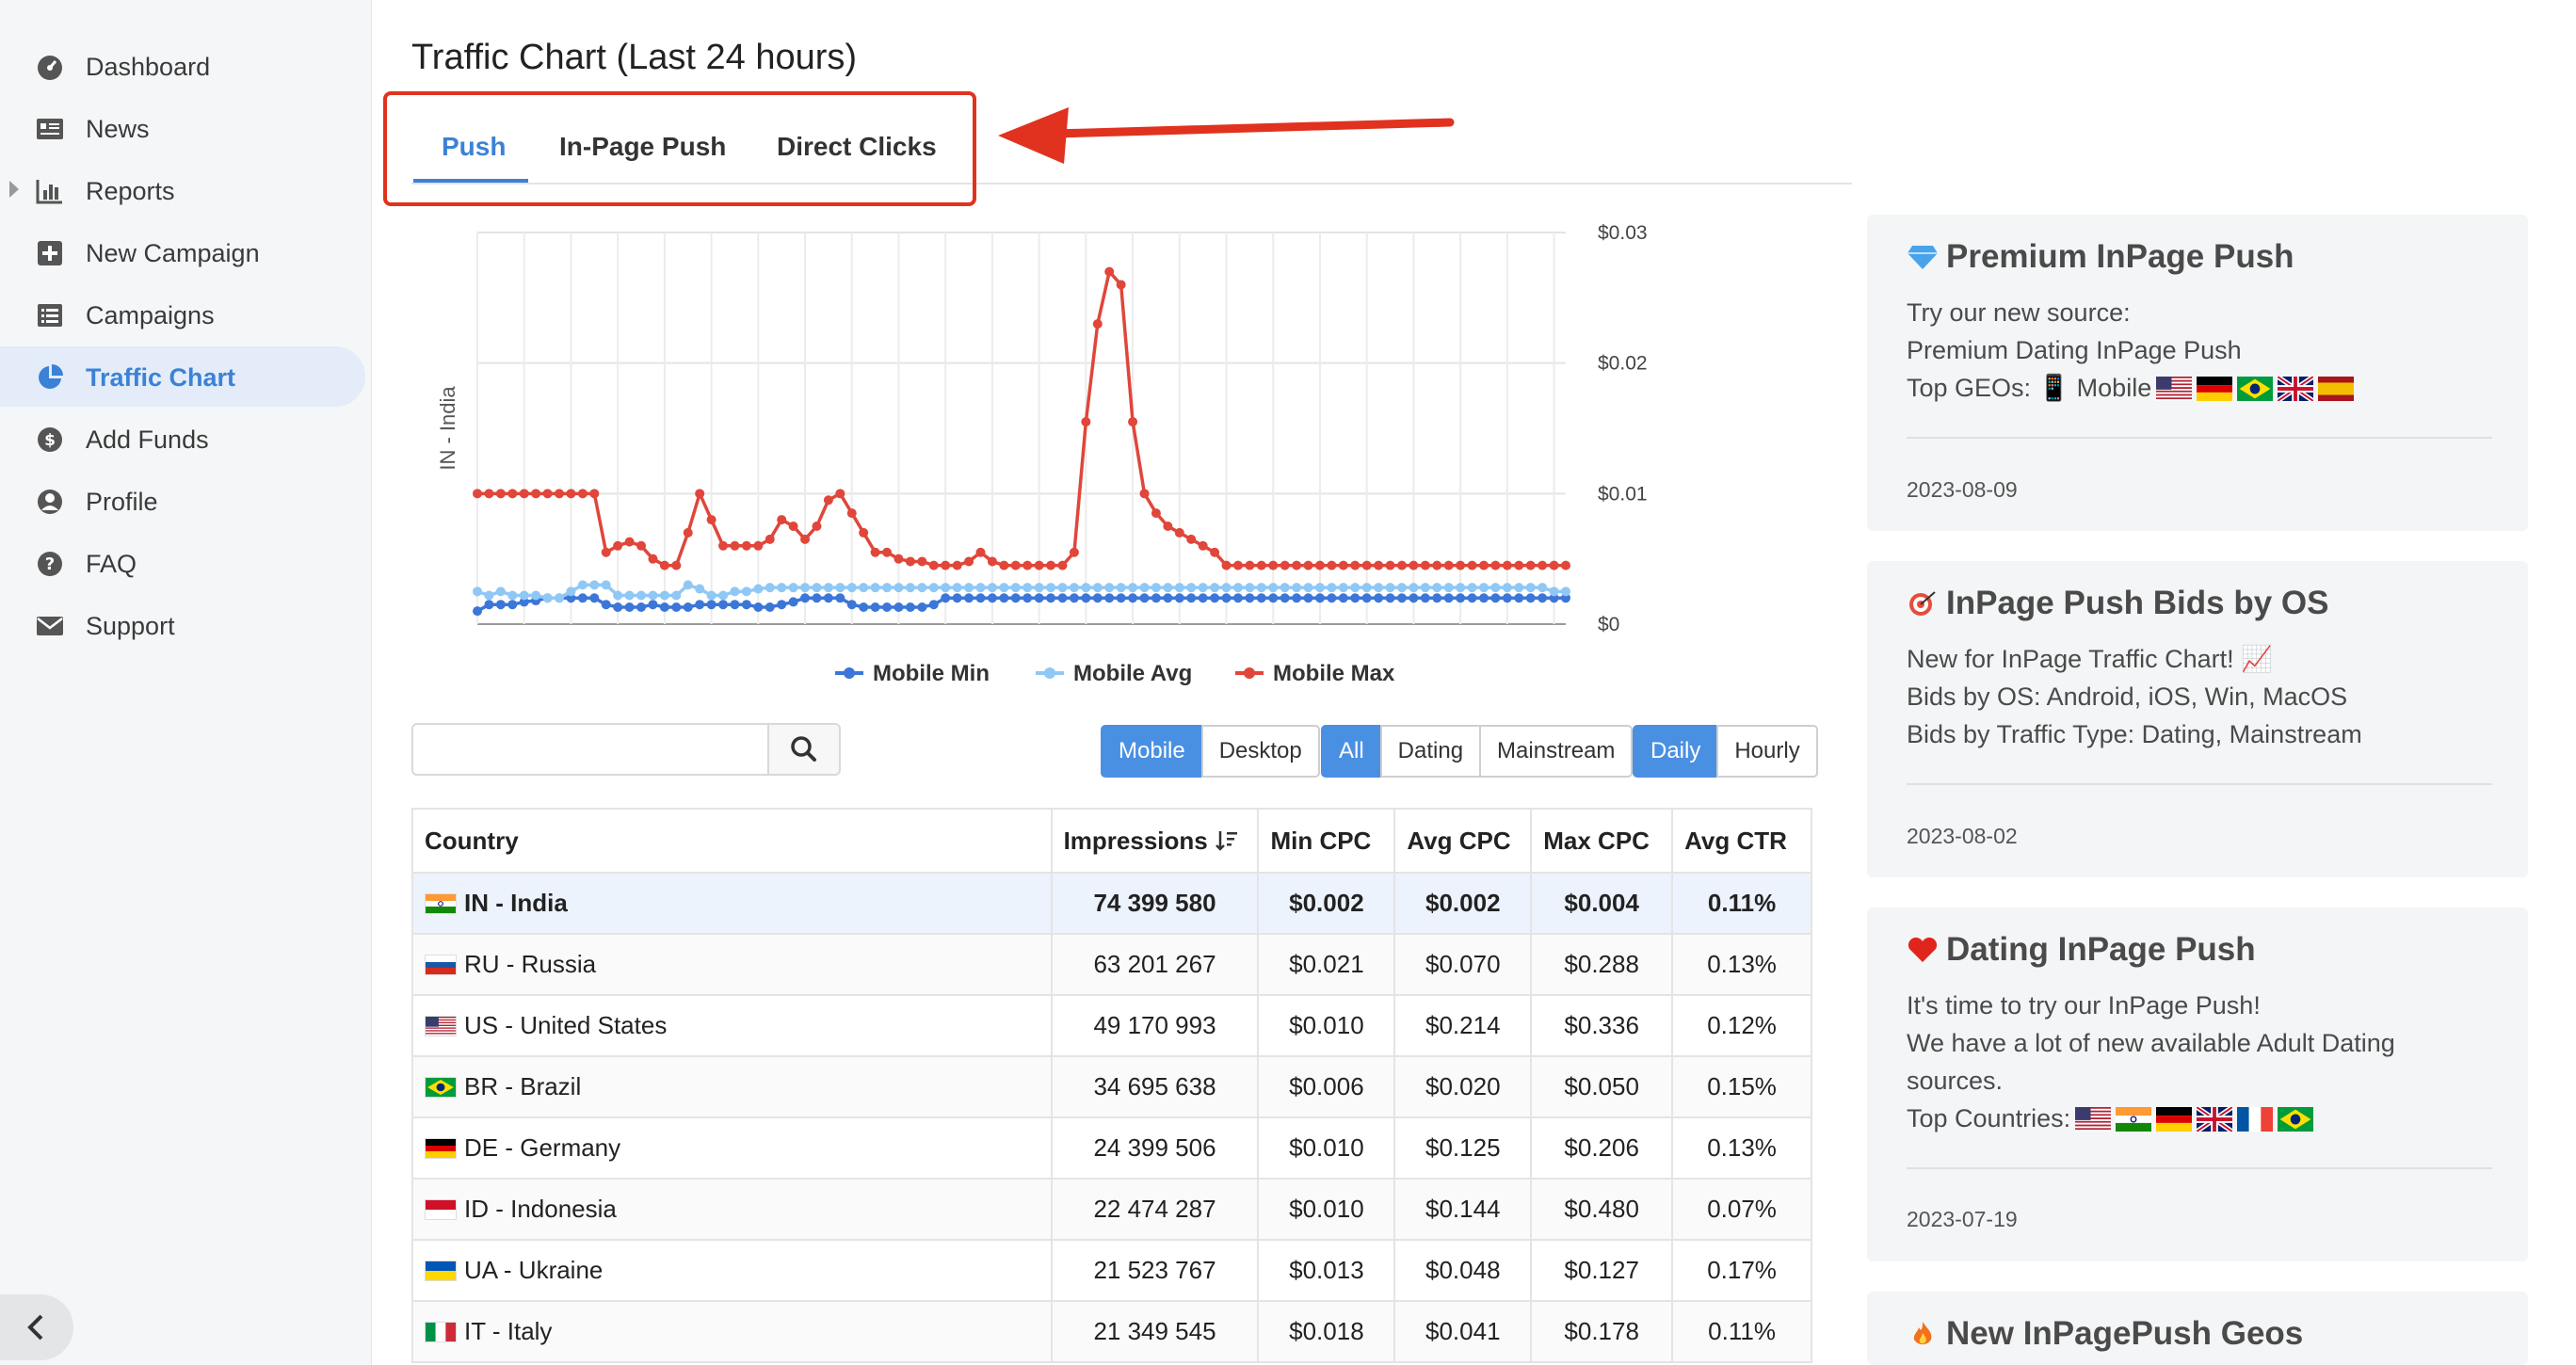 The image size is (2576, 1365). I want to click on sidebar-item-add-funds: $ Add Funds, so click(182, 439).